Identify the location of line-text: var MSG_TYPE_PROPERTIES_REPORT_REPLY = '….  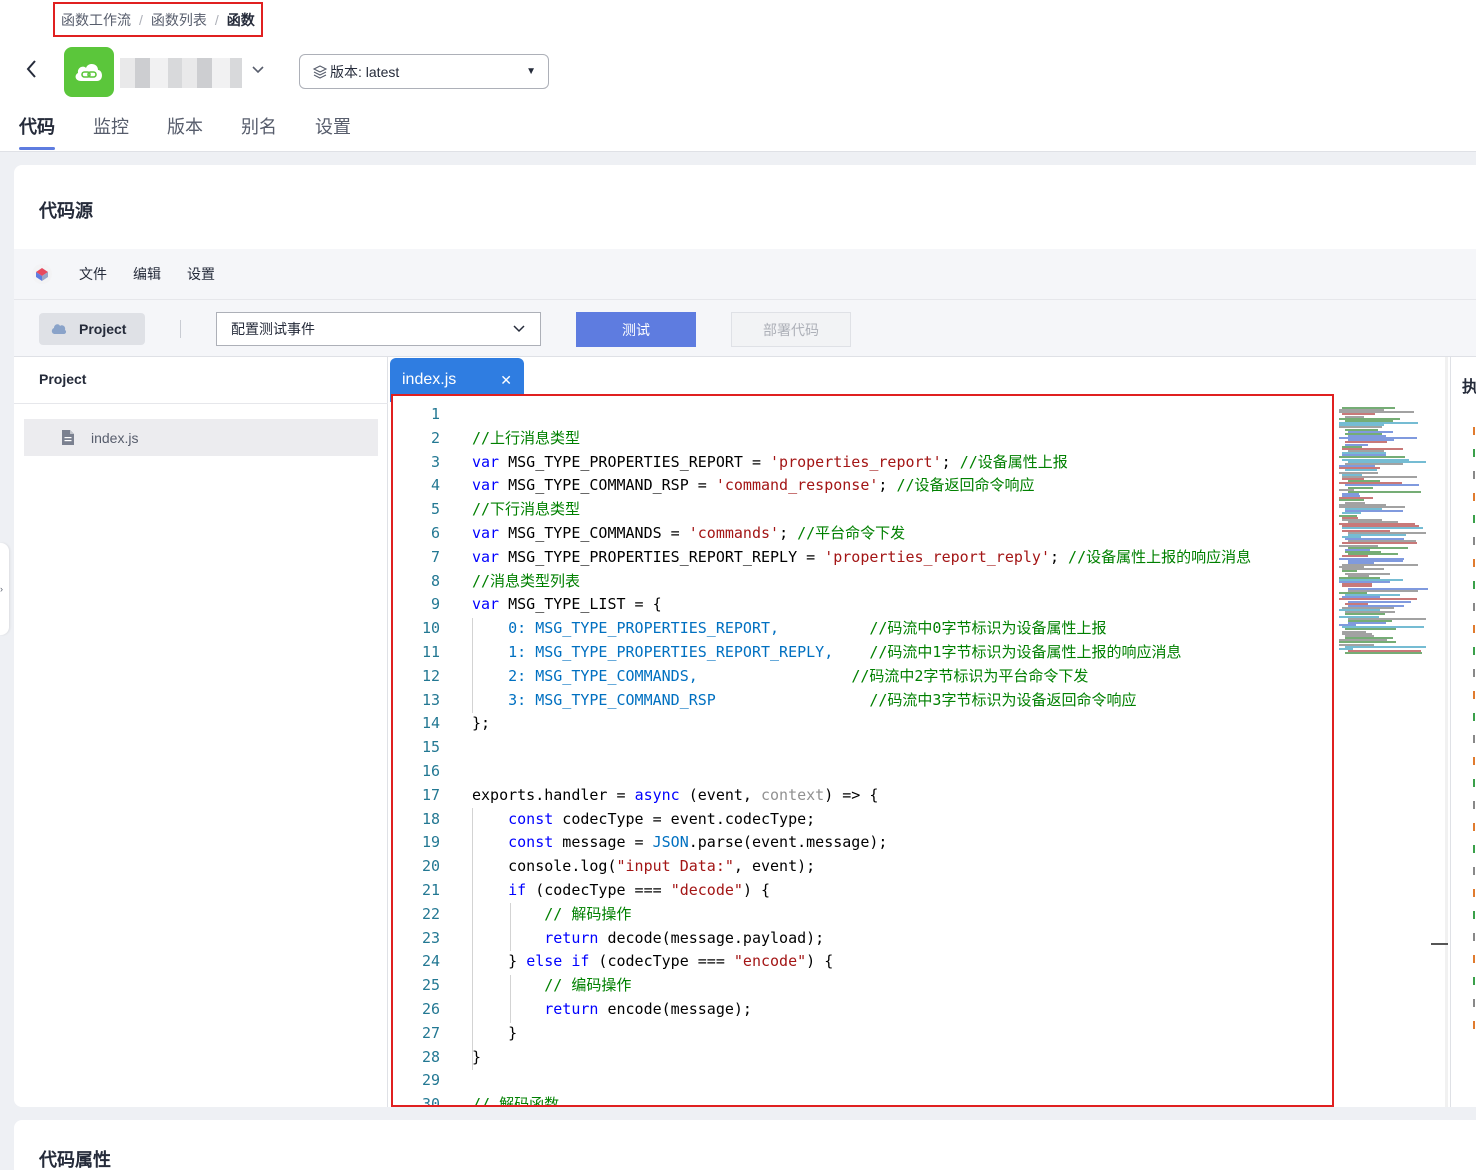
(861, 558).